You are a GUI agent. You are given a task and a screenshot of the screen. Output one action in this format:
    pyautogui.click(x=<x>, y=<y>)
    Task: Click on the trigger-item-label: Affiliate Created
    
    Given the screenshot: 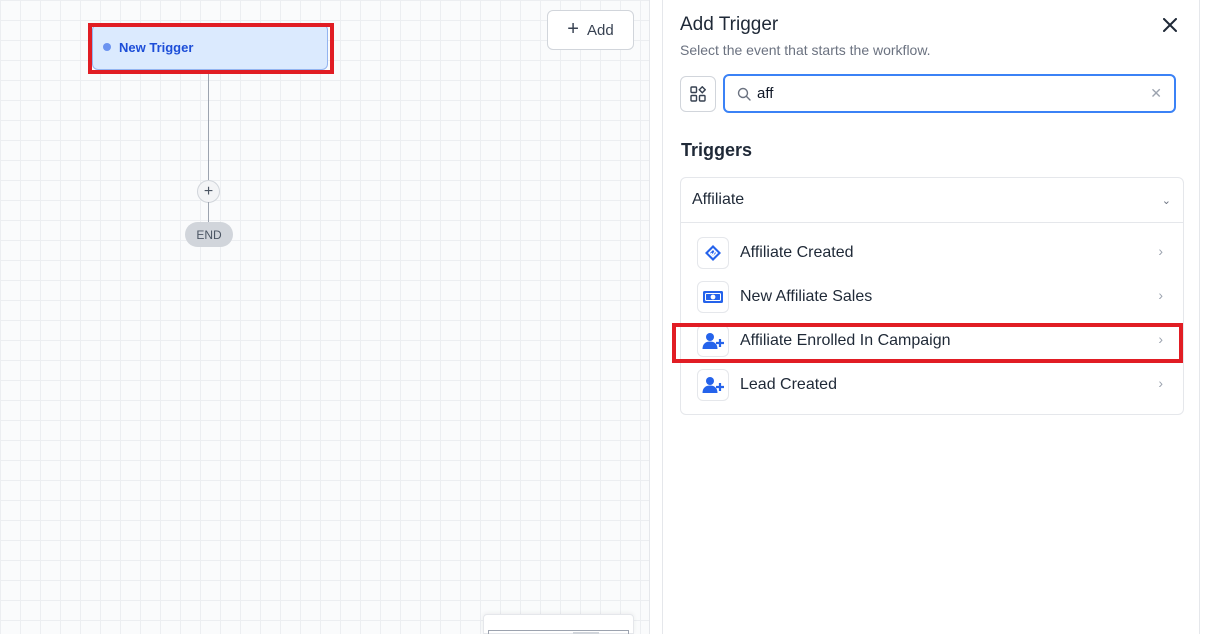 What is the action you would take?
    pyautogui.click(x=797, y=252)
    